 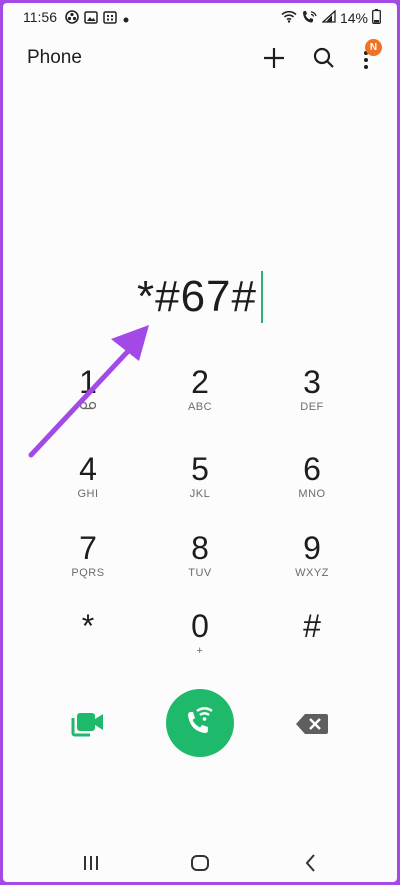 I want to click on call-actions, so click(x=200, y=724).